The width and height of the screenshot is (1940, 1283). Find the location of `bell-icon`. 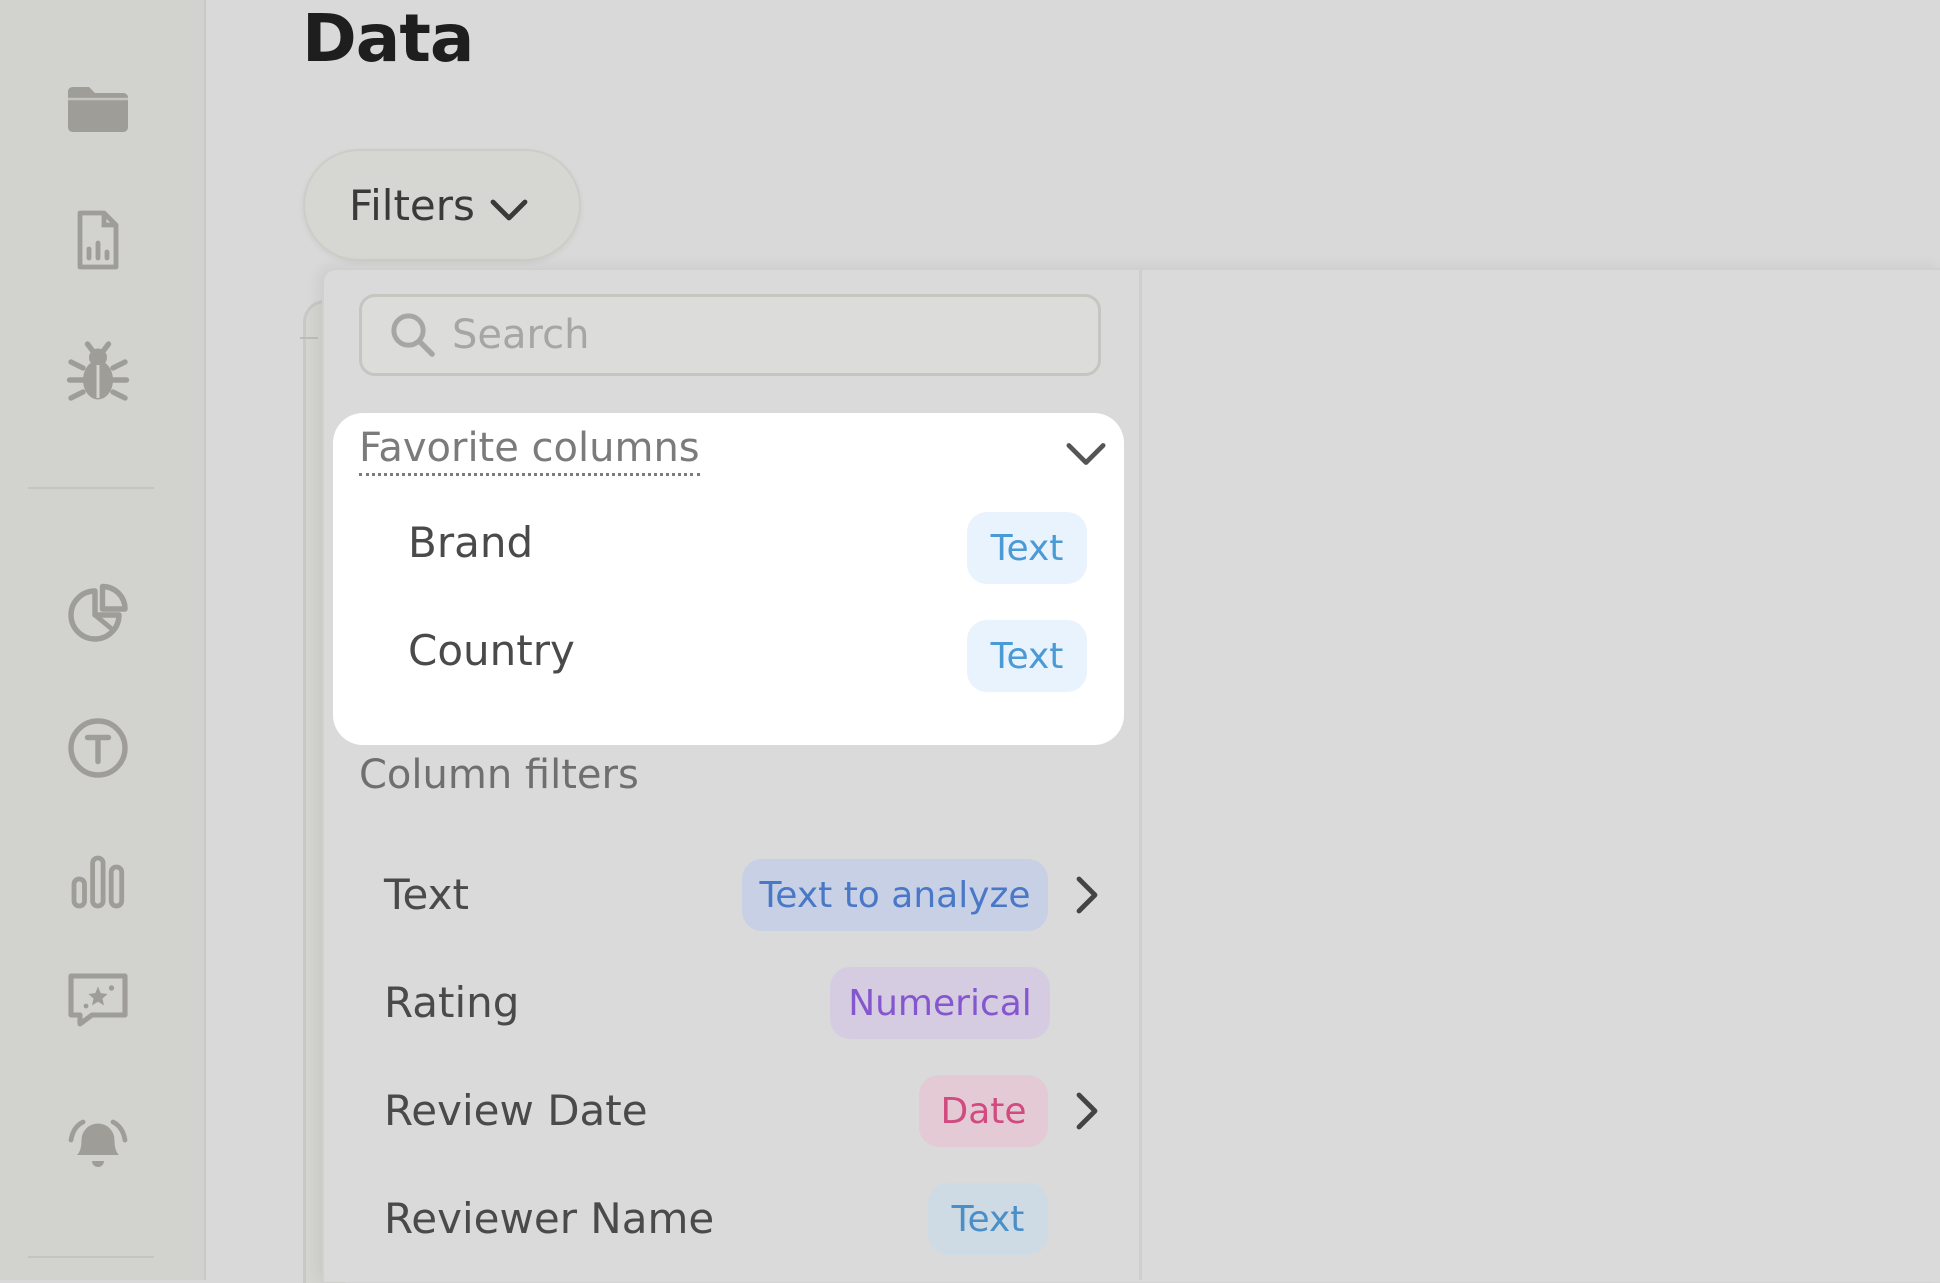

bell-icon is located at coordinates (98, 1140).